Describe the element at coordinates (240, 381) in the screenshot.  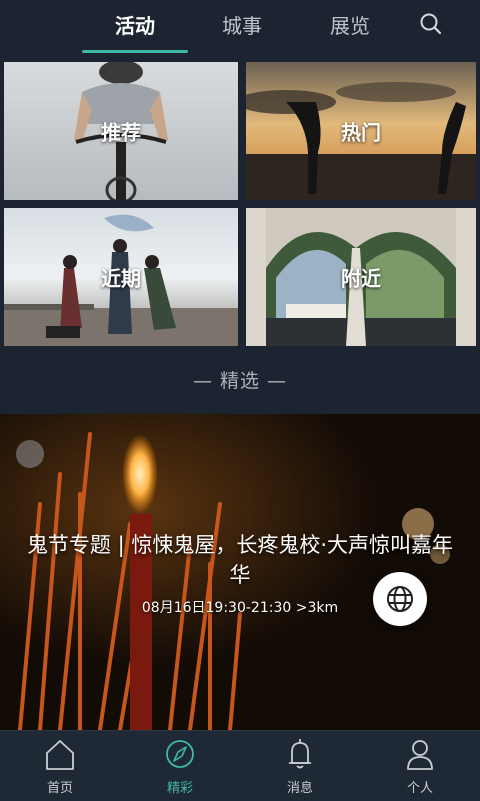
I see `section-title-featured: — 精选 —` at that location.